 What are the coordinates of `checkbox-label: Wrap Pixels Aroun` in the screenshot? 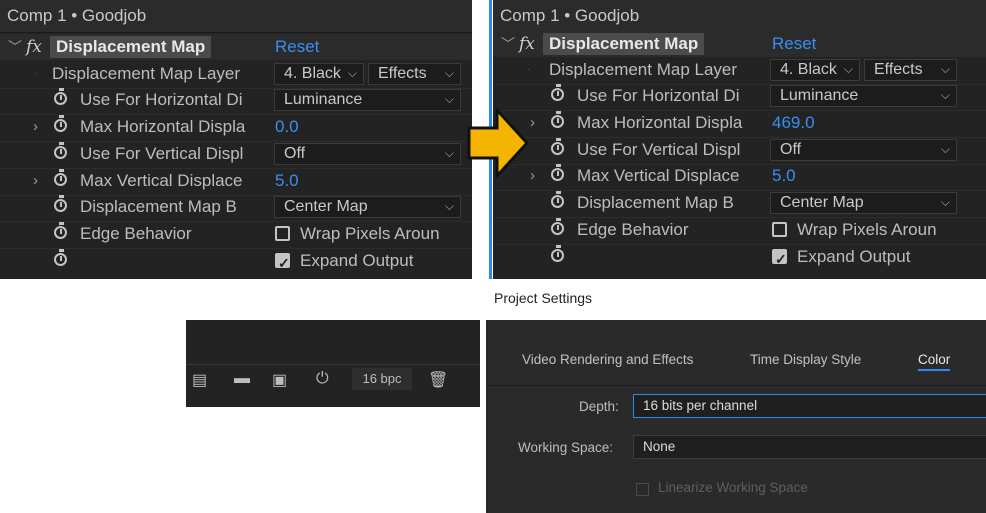 It's located at (867, 229).